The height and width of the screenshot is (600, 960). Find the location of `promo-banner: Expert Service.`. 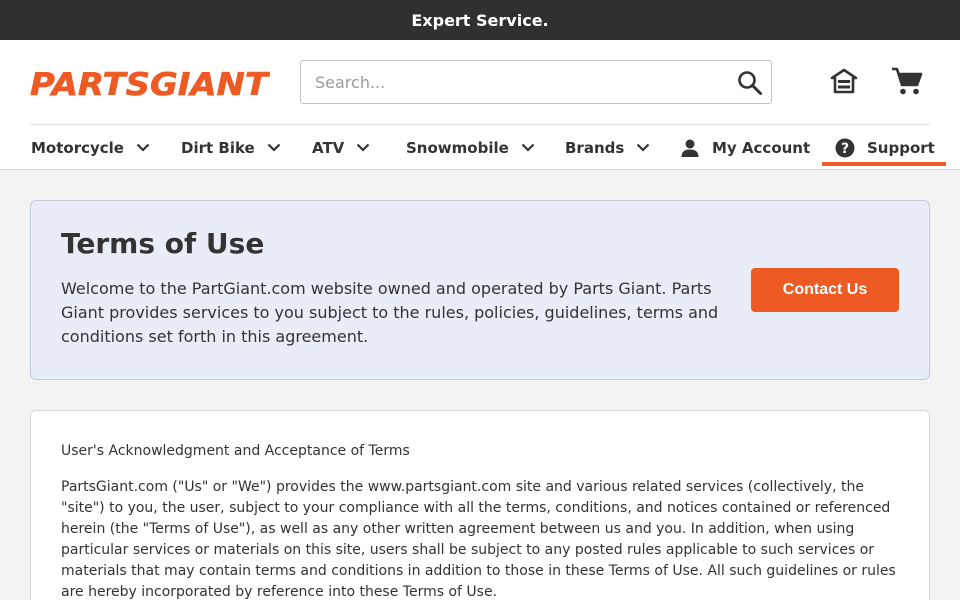

promo-banner: Expert Service. is located at coordinates (480, 20).